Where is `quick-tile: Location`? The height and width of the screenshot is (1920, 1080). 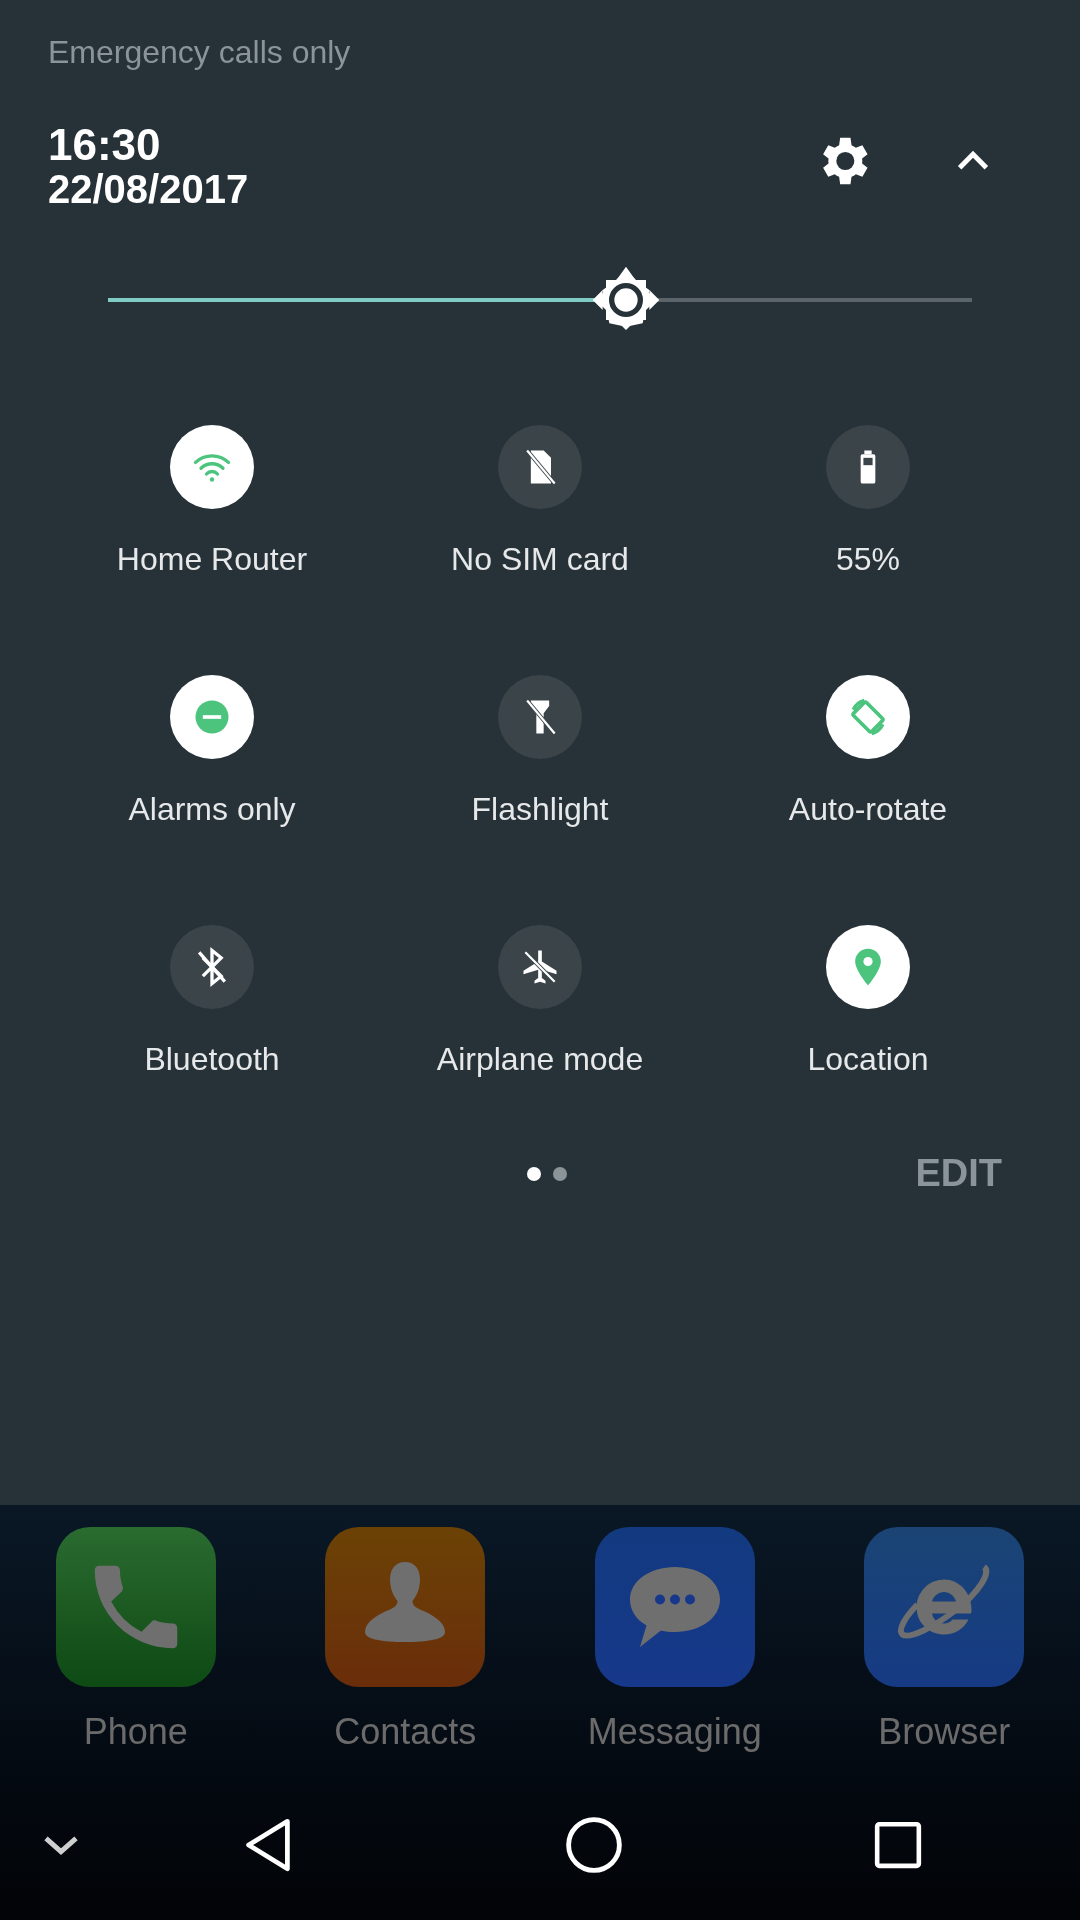
quick-tile: Location is located at coordinates (868, 1004).